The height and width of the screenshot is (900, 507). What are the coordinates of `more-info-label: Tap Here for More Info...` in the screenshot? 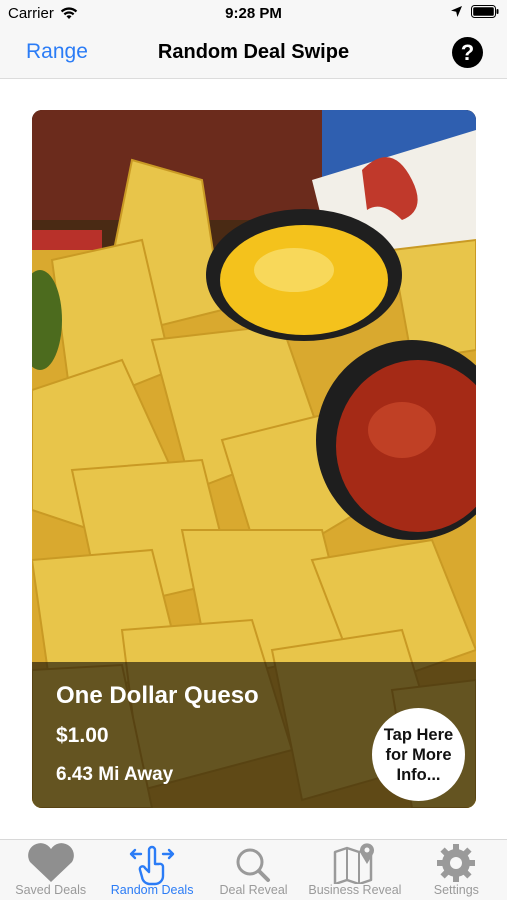 It's located at (418, 754).